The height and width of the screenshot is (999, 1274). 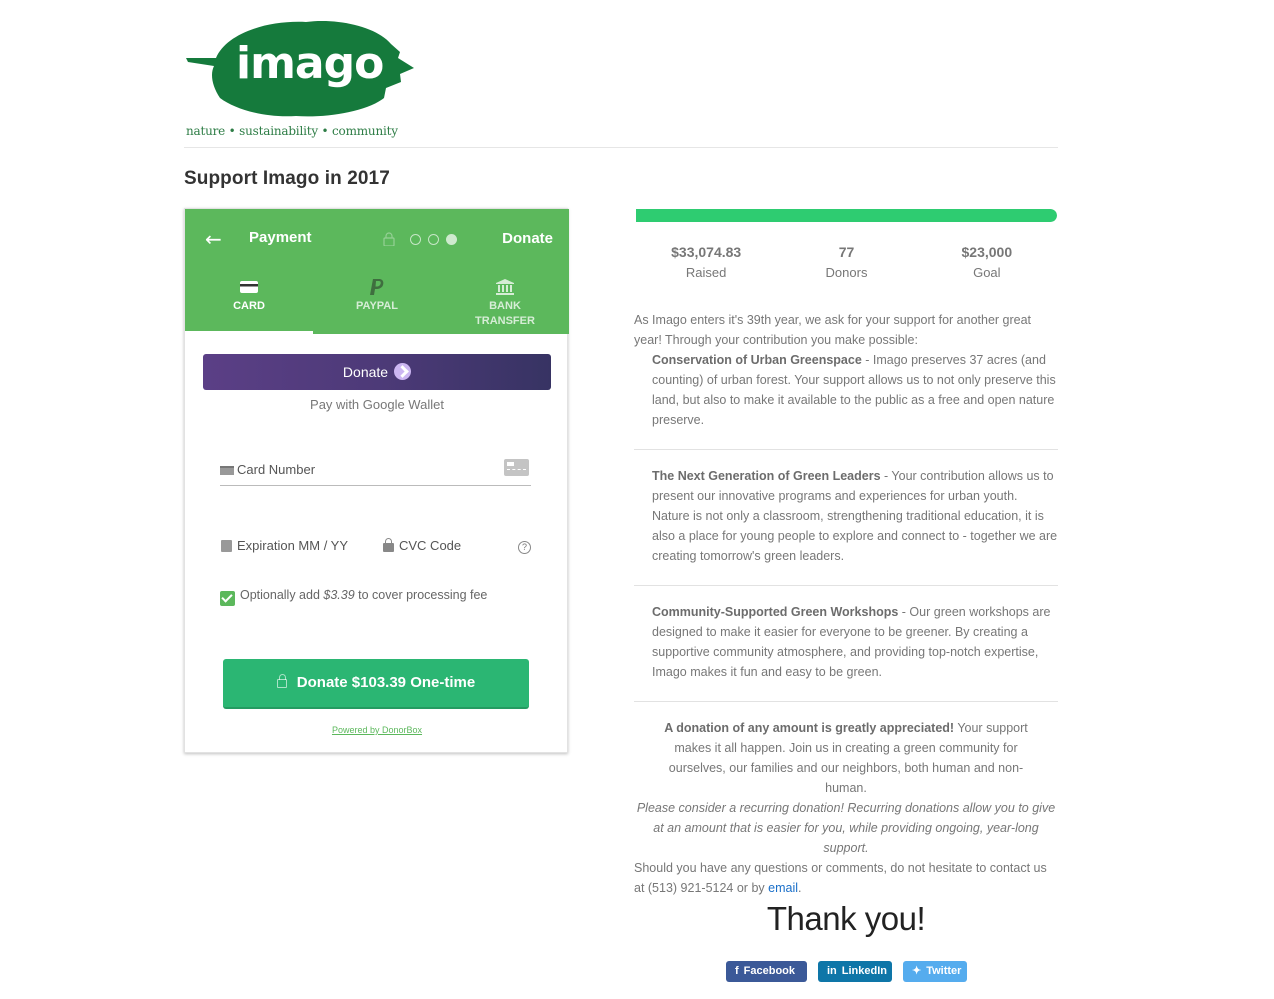 What do you see at coordinates (846, 252) in the screenshot?
I see `donors-value: 77` at bounding box center [846, 252].